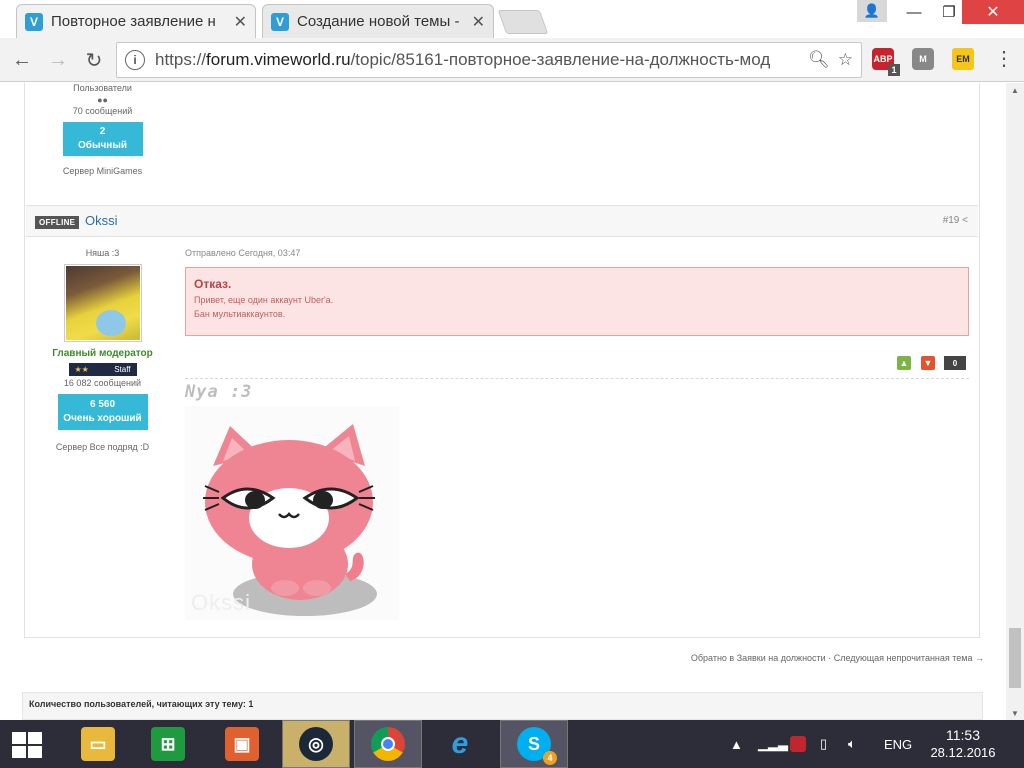  I want to click on minimize-button: —, so click(914, 12).